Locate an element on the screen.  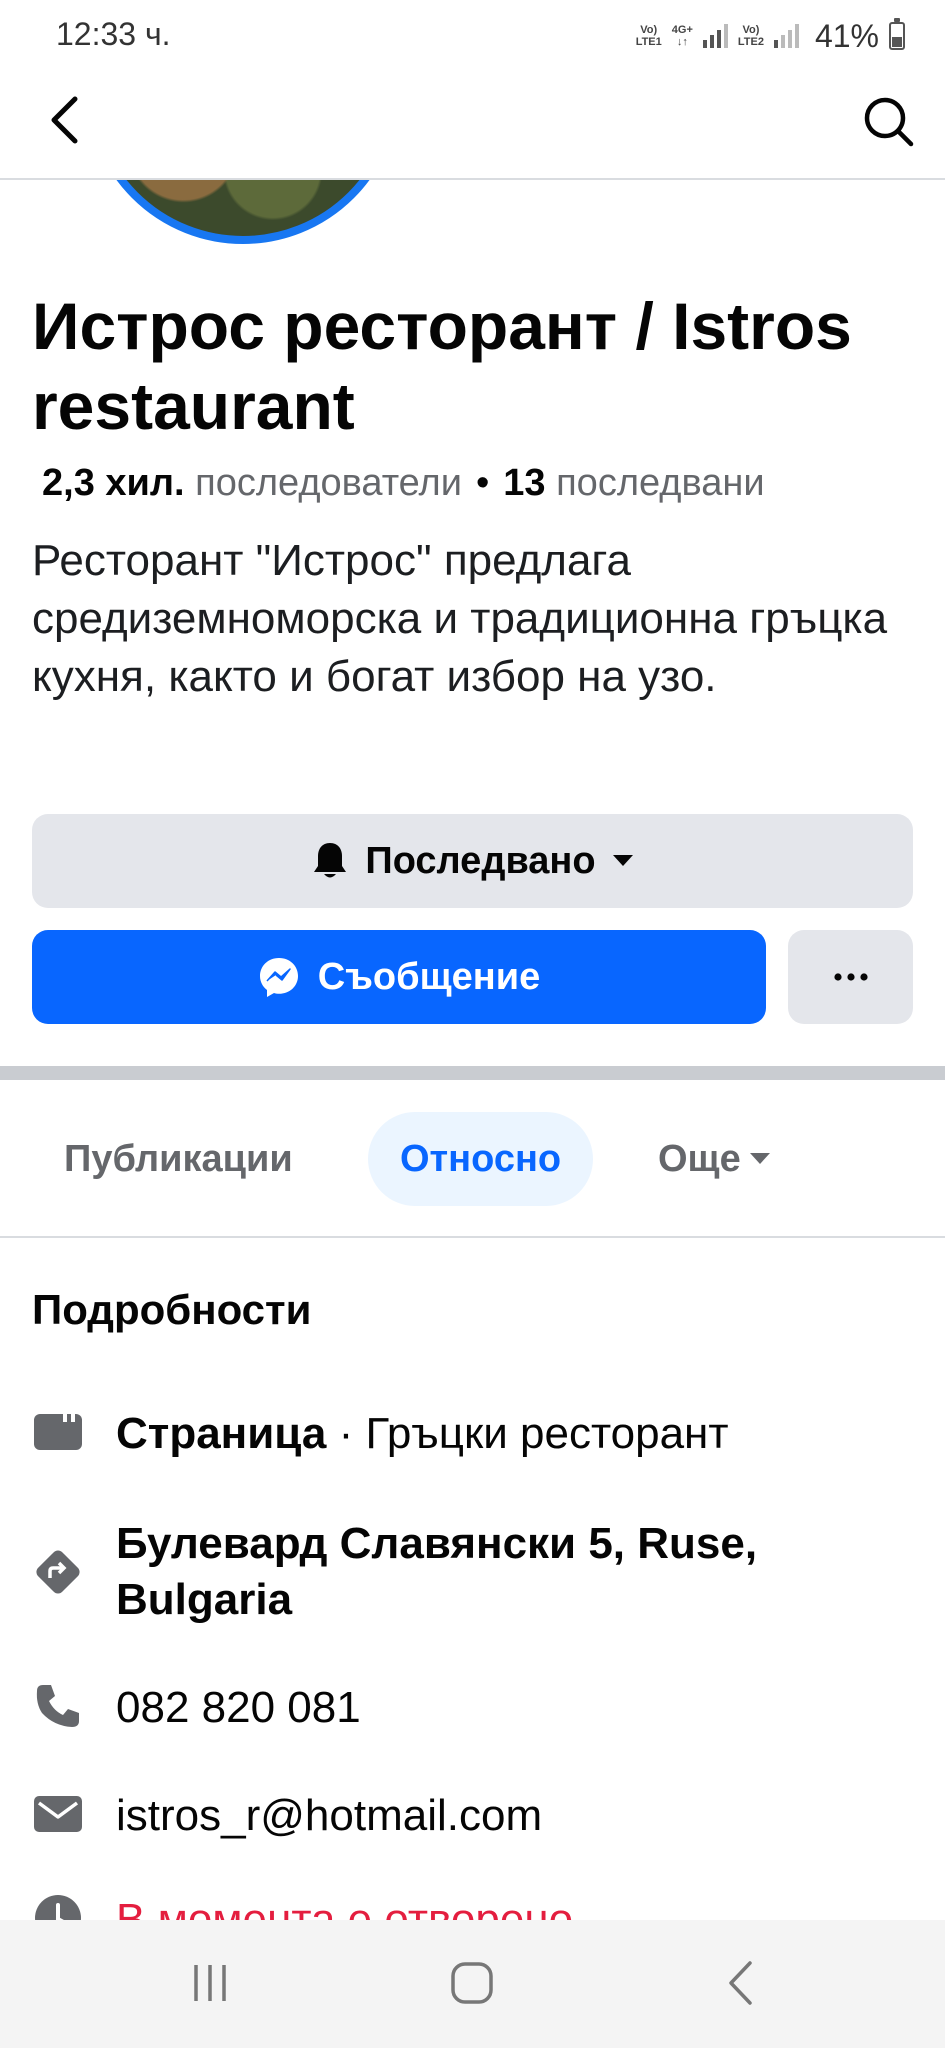
following-button: Последвано is located at coordinates (472, 861).